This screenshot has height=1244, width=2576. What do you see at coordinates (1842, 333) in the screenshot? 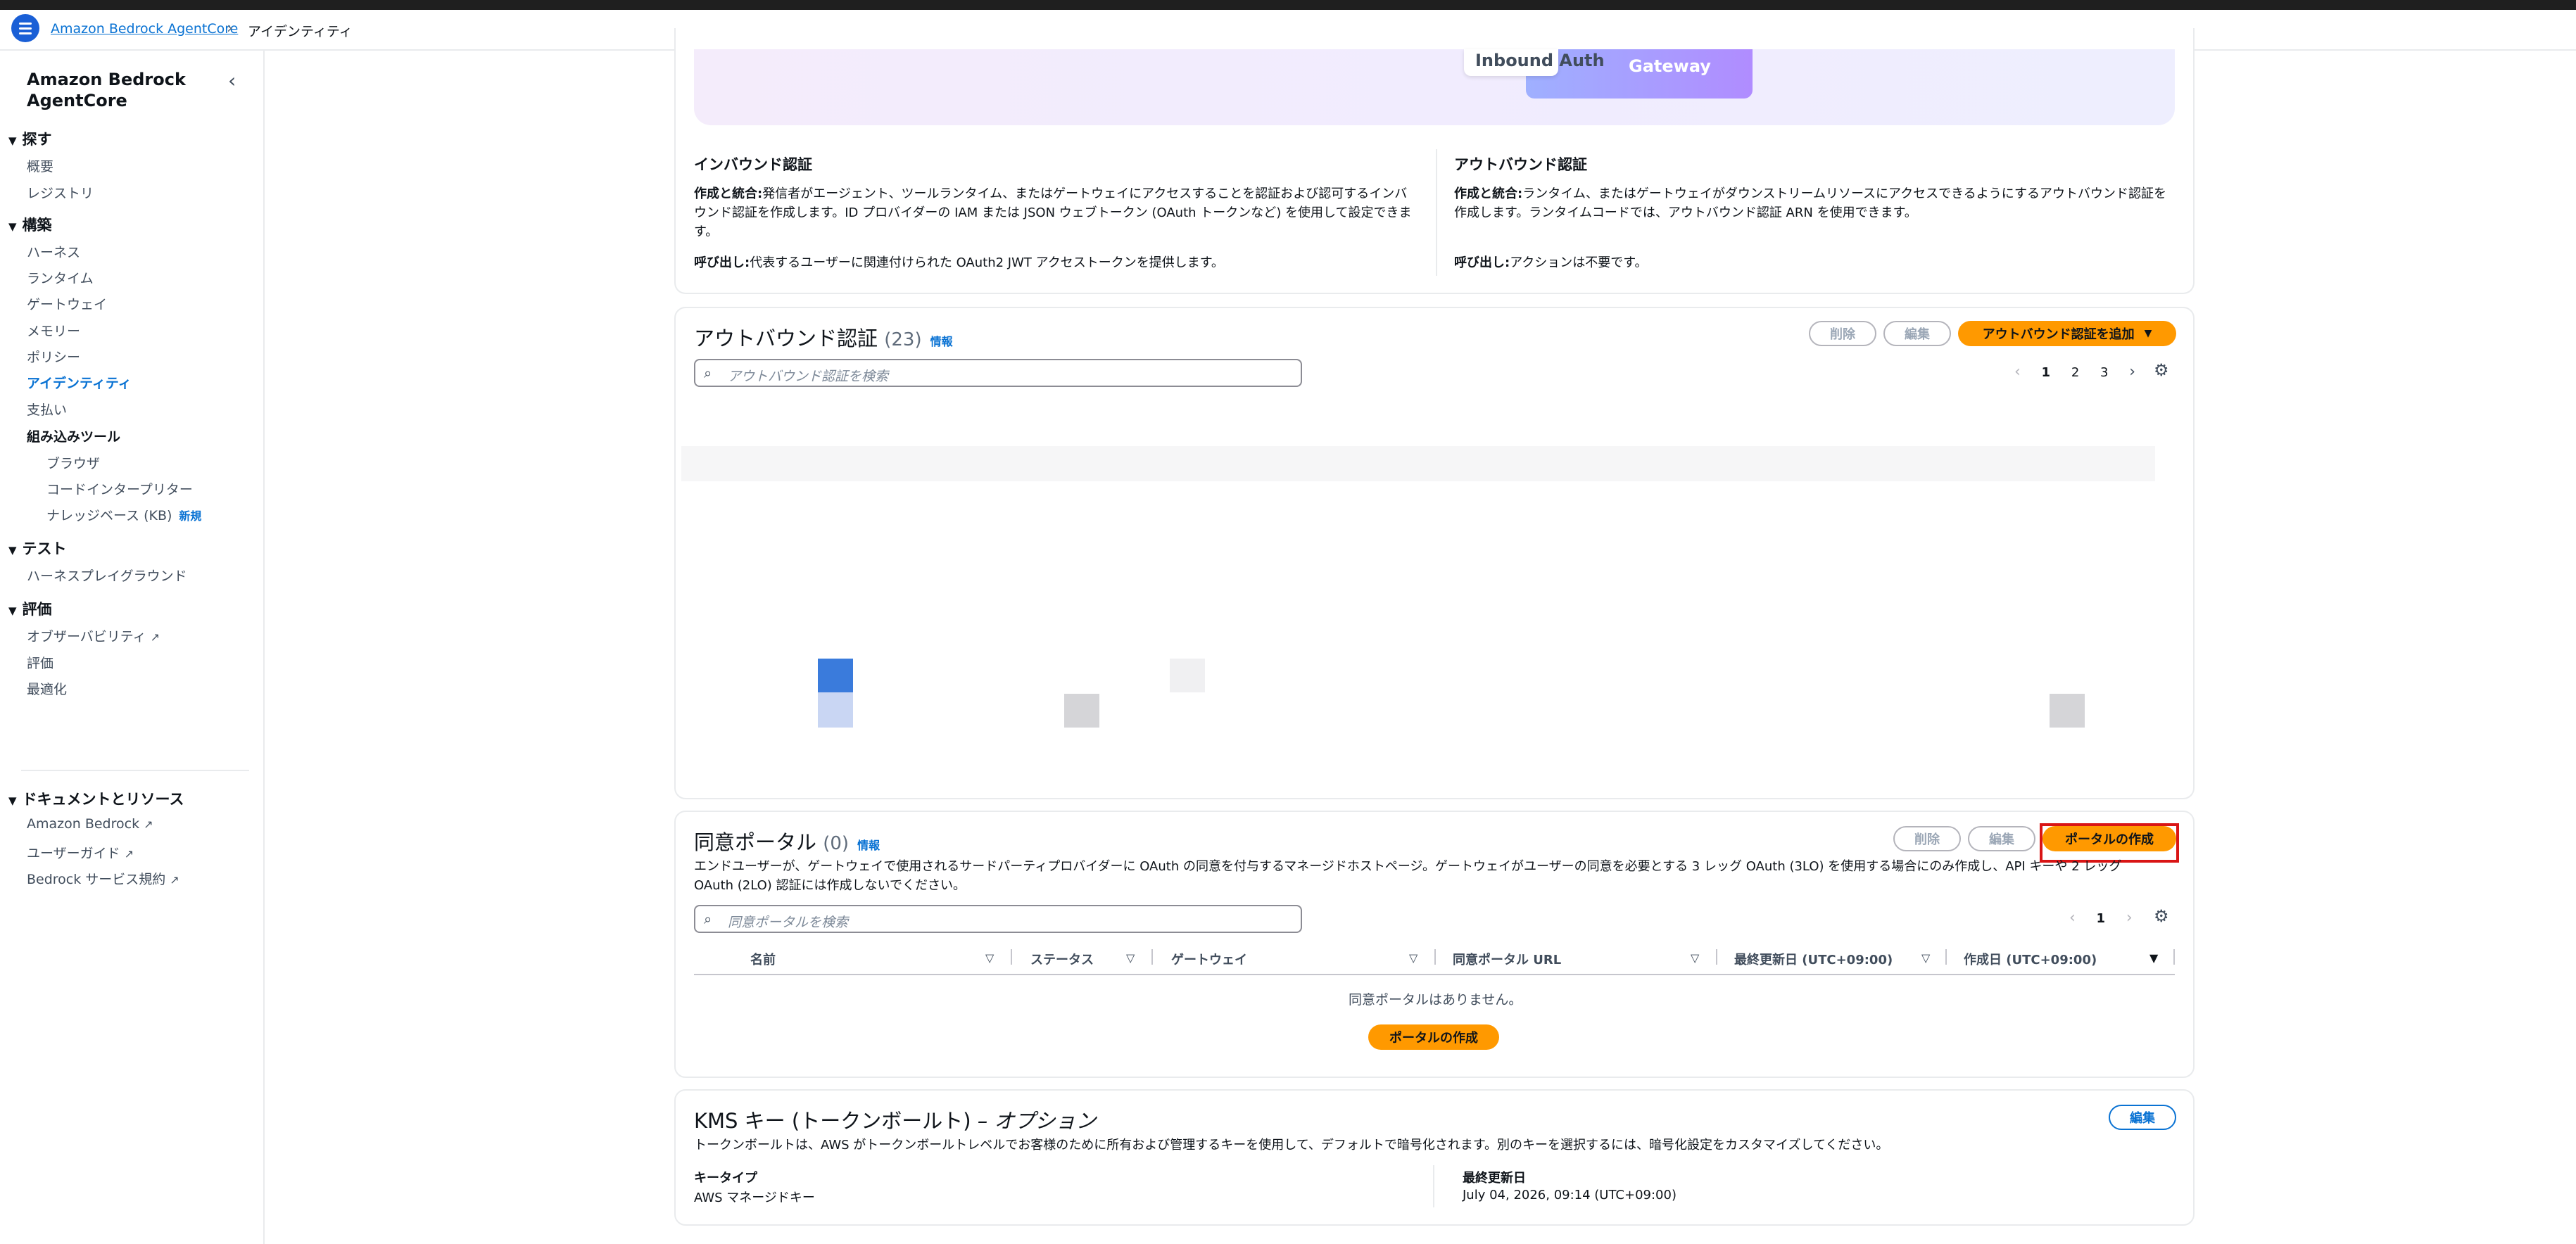
I see `outbound-delete-button: 削除` at bounding box center [1842, 333].